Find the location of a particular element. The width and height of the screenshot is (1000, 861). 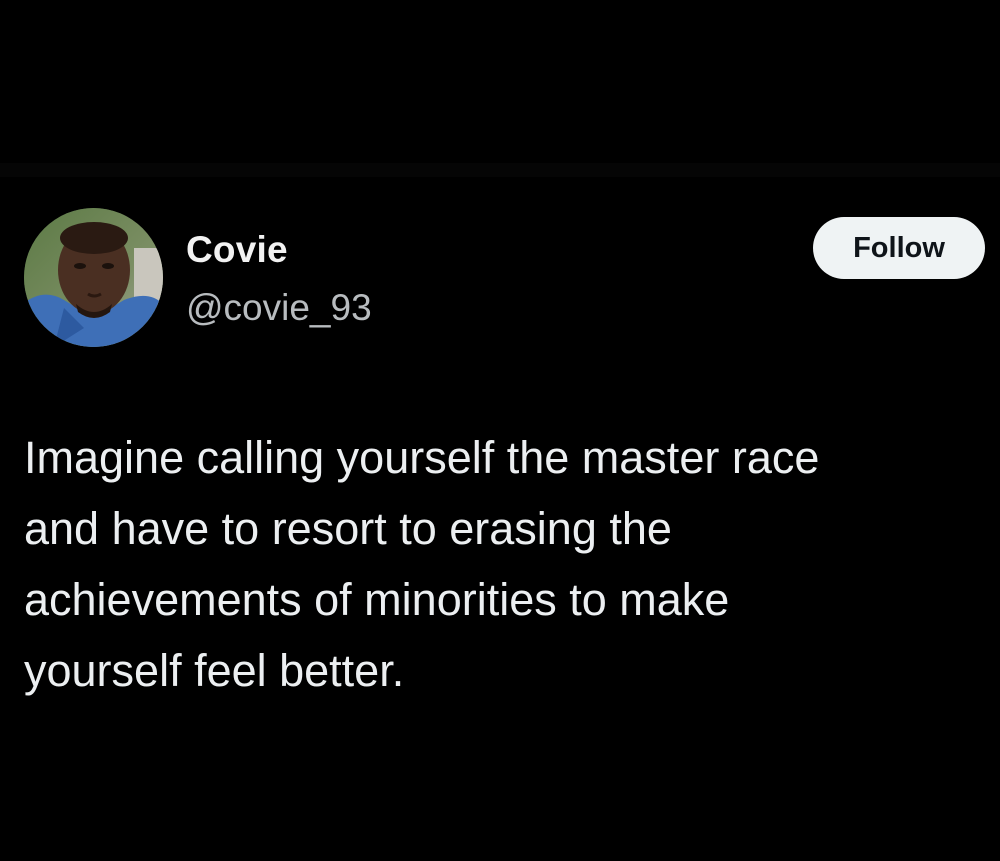

avatar-image is located at coordinates (93, 277).